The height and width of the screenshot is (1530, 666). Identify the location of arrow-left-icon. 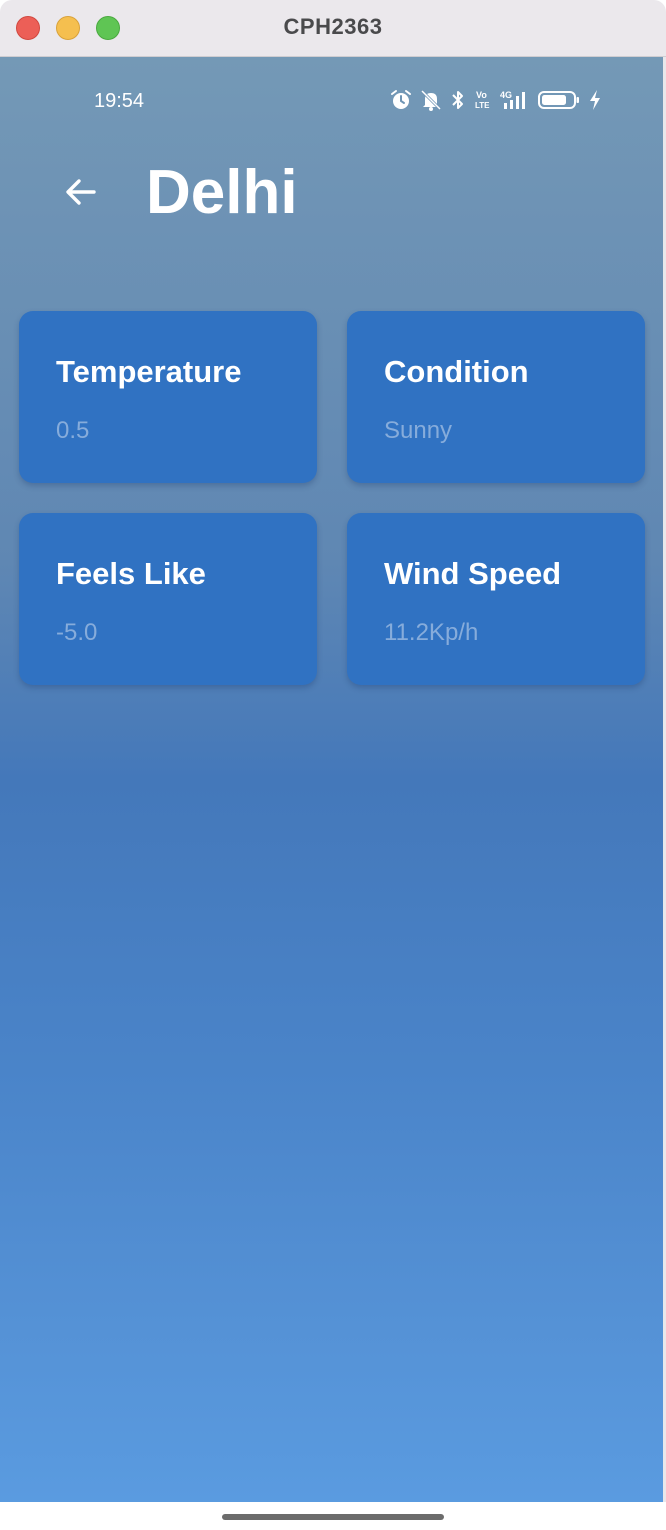
(81, 194).